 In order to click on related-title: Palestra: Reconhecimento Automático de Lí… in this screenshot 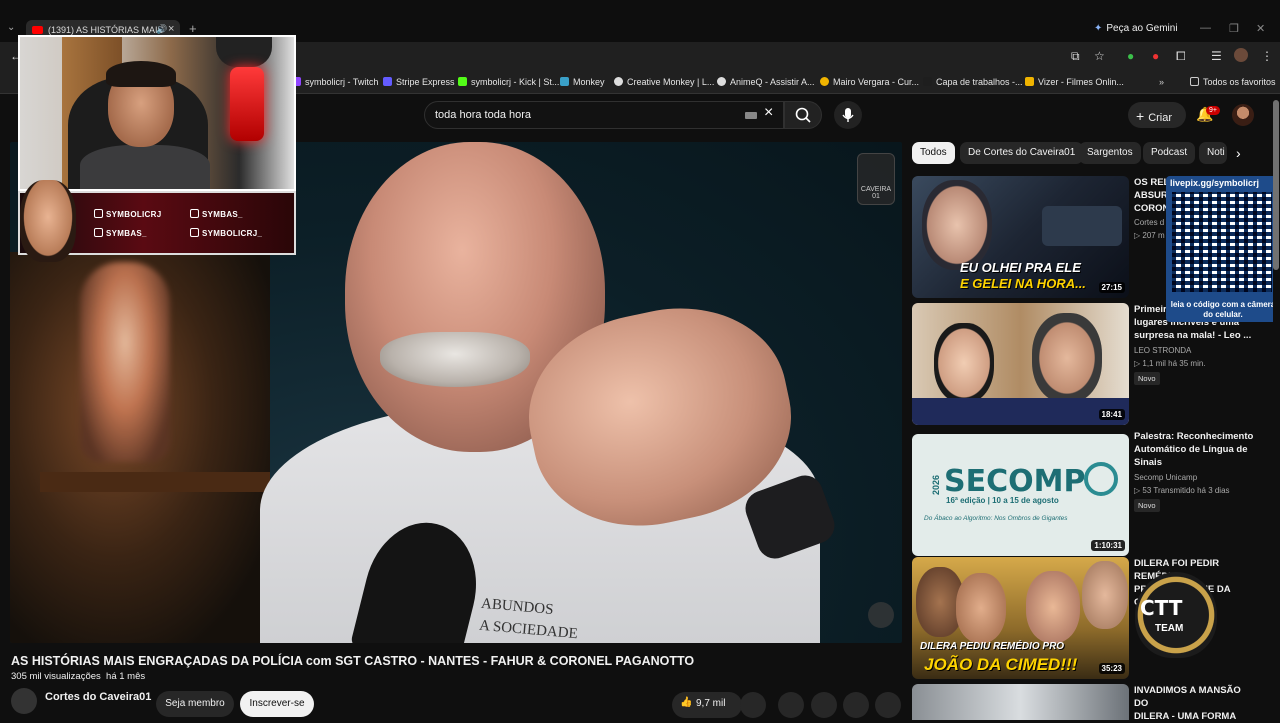, I will do `click(1194, 449)`.